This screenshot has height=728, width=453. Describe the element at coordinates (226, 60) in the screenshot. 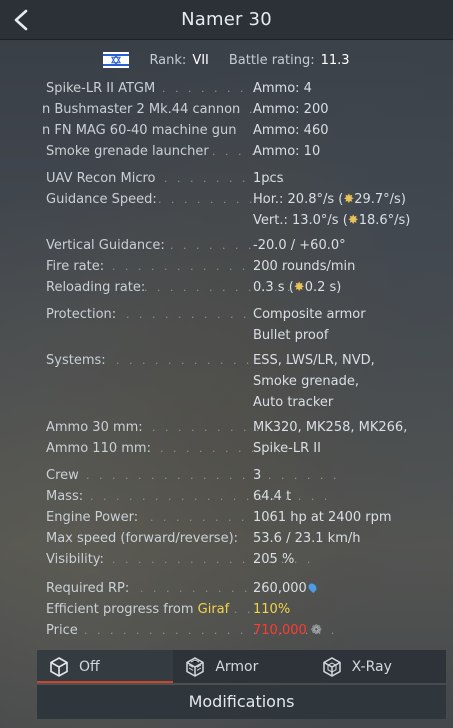

I see `rank-row: Rank: VII Battle rating: 11.3` at that location.